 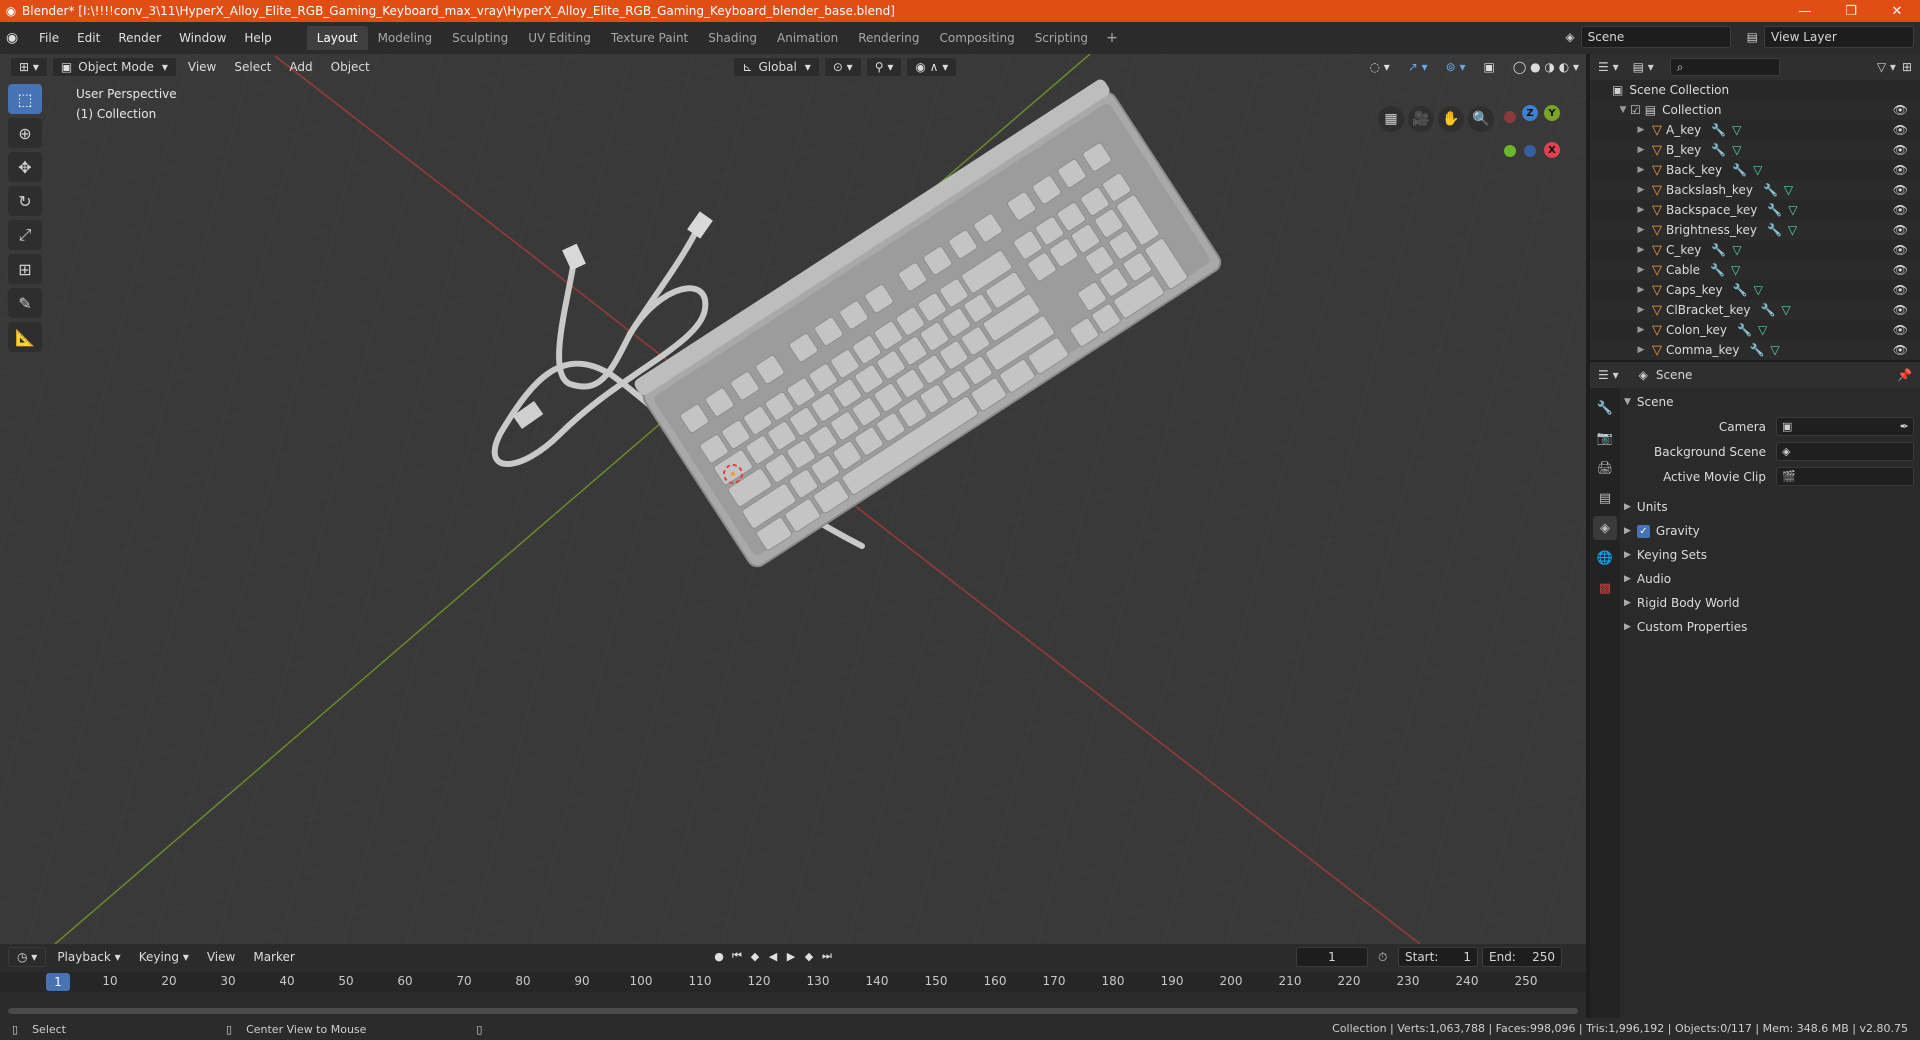 What do you see at coordinates (827, 956) in the screenshot?
I see `jump-end-icon: ⏭` at bounding box center [827, 956].